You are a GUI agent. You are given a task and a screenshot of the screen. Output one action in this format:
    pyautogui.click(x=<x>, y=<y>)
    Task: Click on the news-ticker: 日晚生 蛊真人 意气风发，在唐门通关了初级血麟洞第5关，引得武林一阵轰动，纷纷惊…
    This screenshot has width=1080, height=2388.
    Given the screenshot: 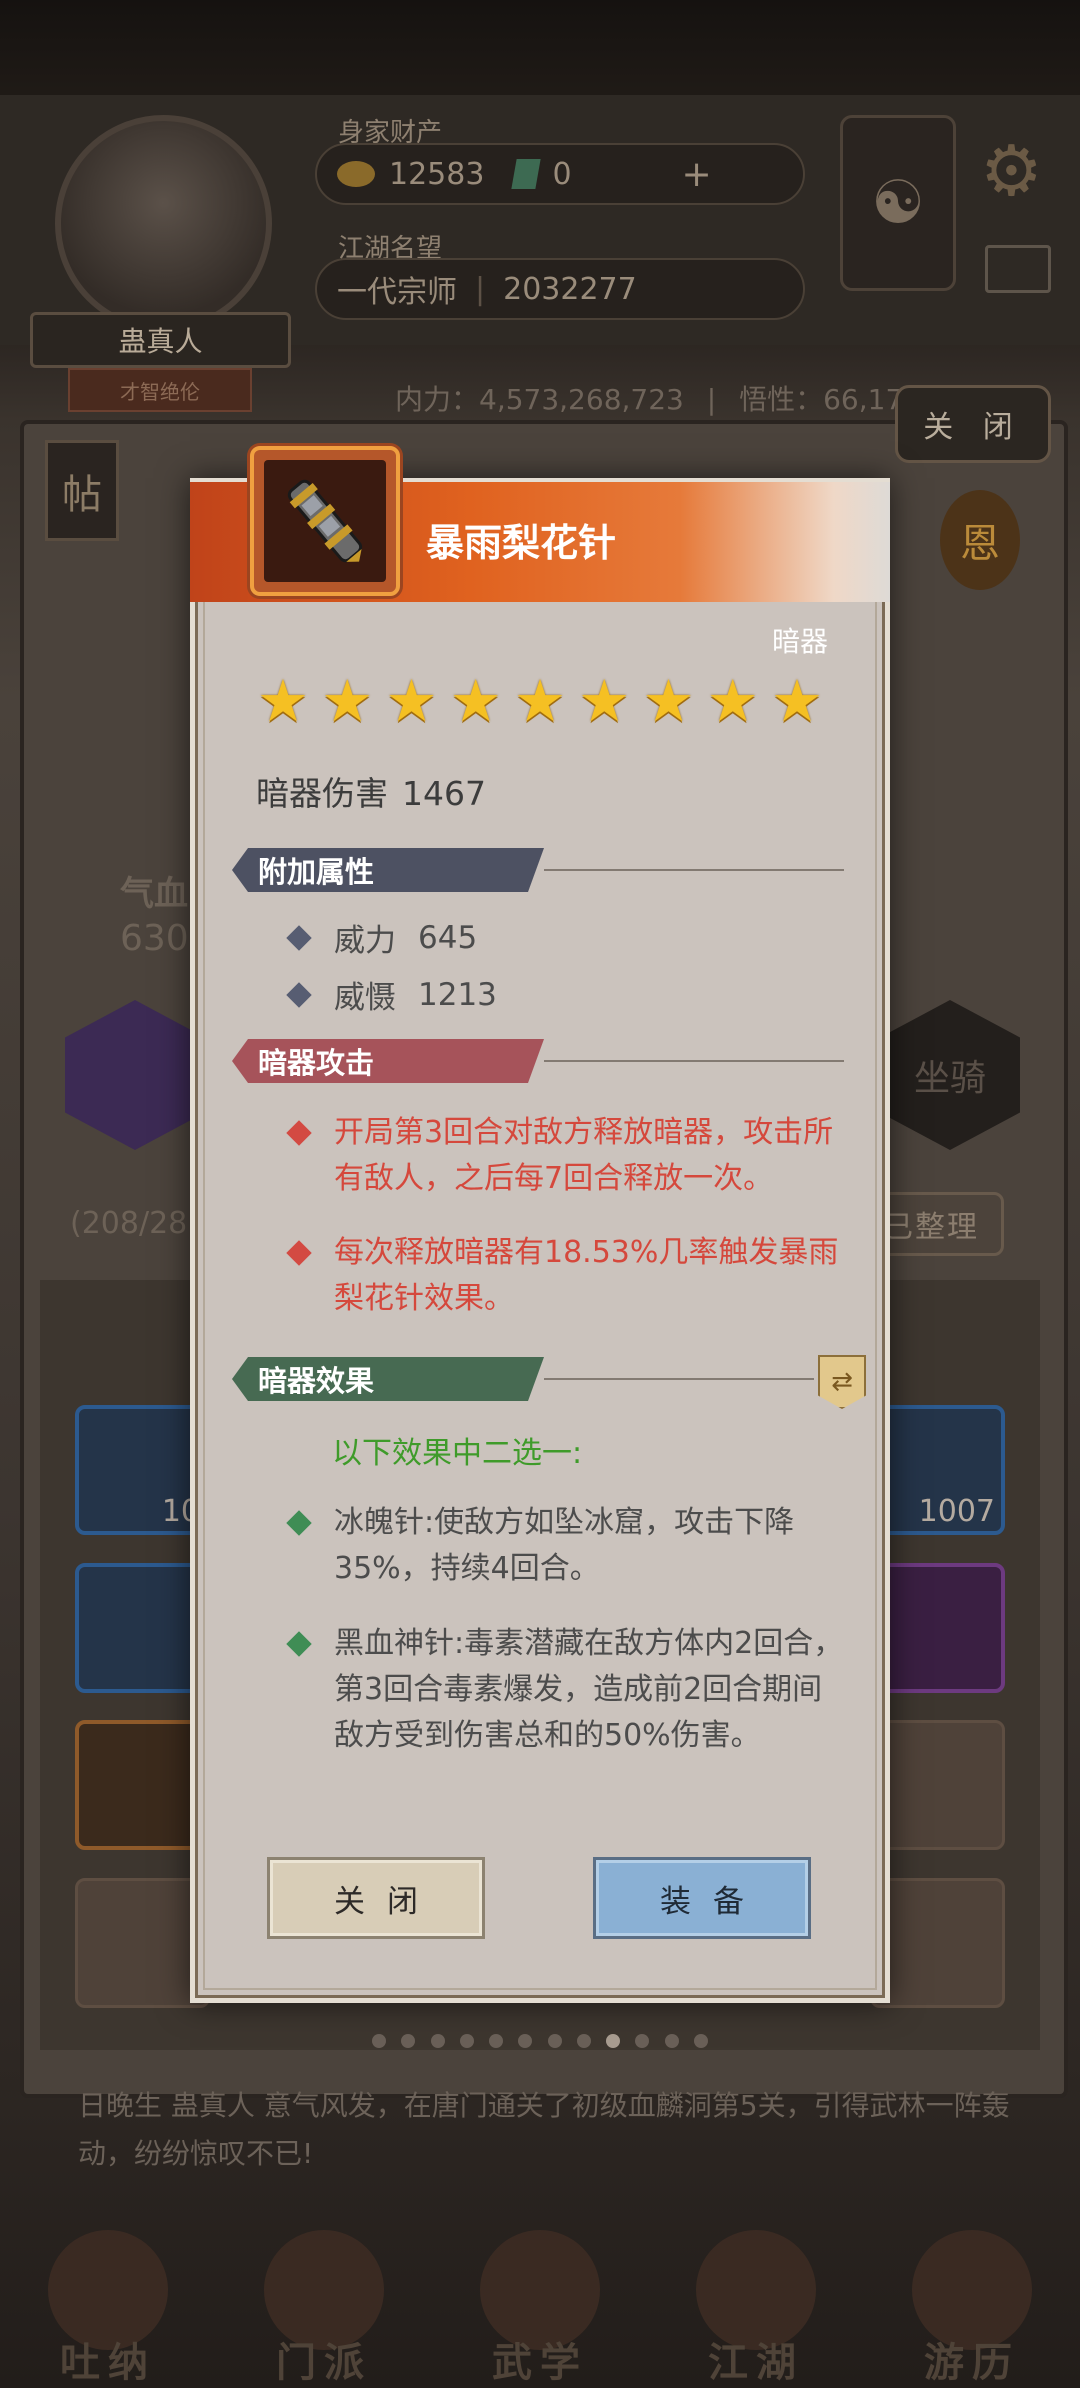 What is the action you would take?
    pyautogui.click(x=544, y=2129)
    